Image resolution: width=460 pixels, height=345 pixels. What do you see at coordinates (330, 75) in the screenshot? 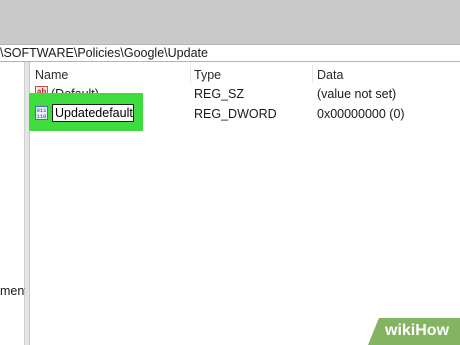
I see `column-header-data: Data` at bounding box center [330, 75].